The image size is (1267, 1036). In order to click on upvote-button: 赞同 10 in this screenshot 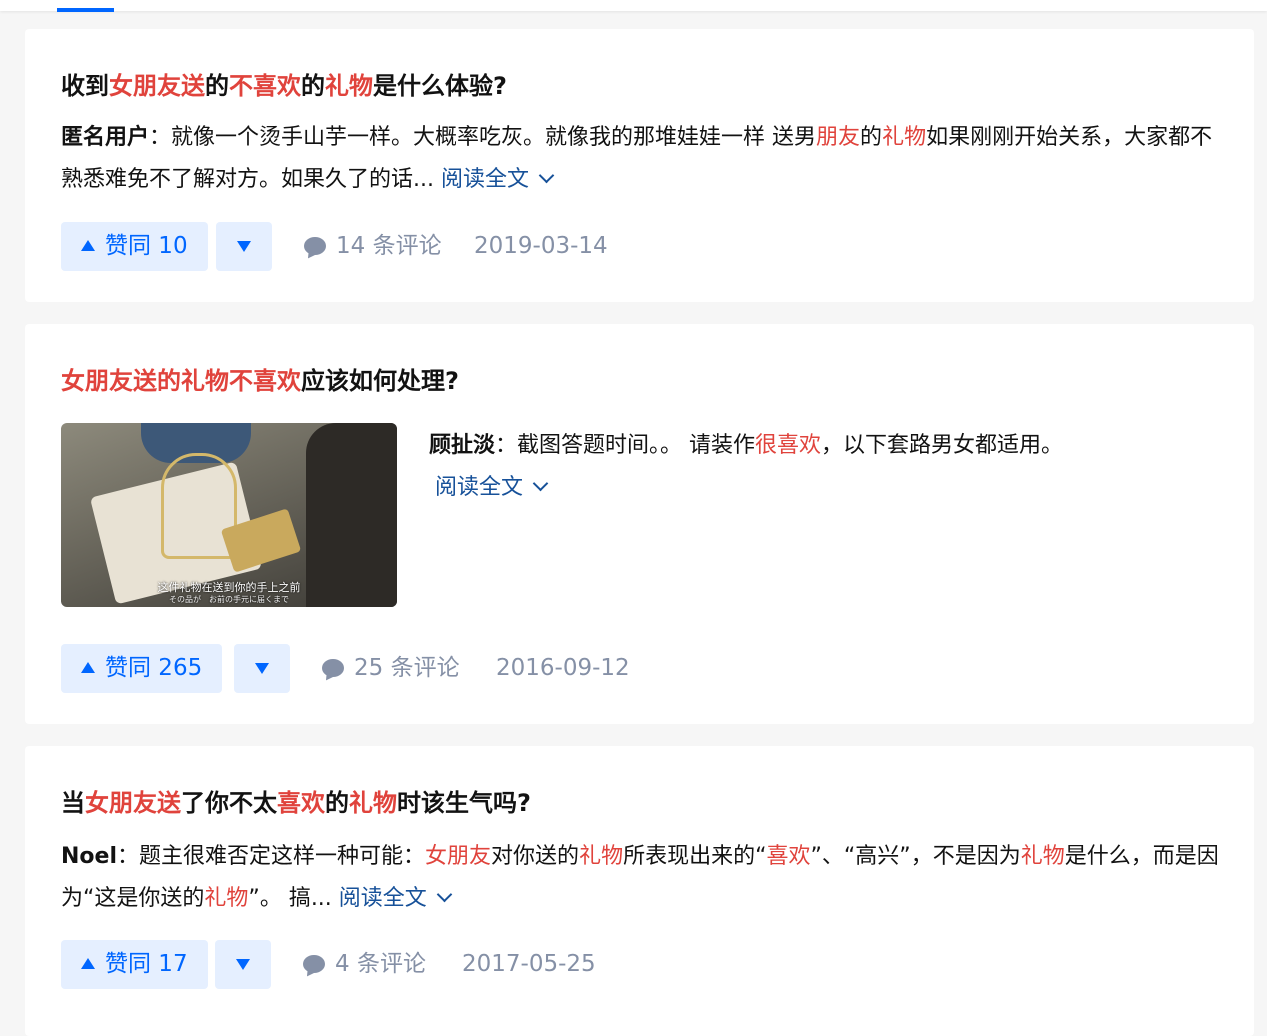, I will do `click(134, 246)`.